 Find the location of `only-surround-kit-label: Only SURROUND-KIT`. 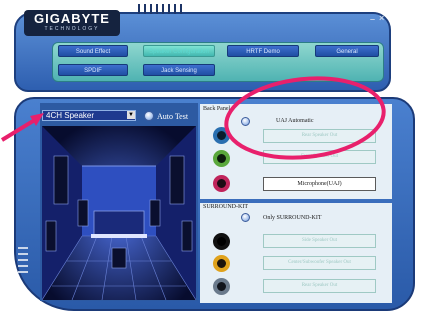

only-surround-kit-label: Only SURROUND-KIT is located at coordinates (292, 218).